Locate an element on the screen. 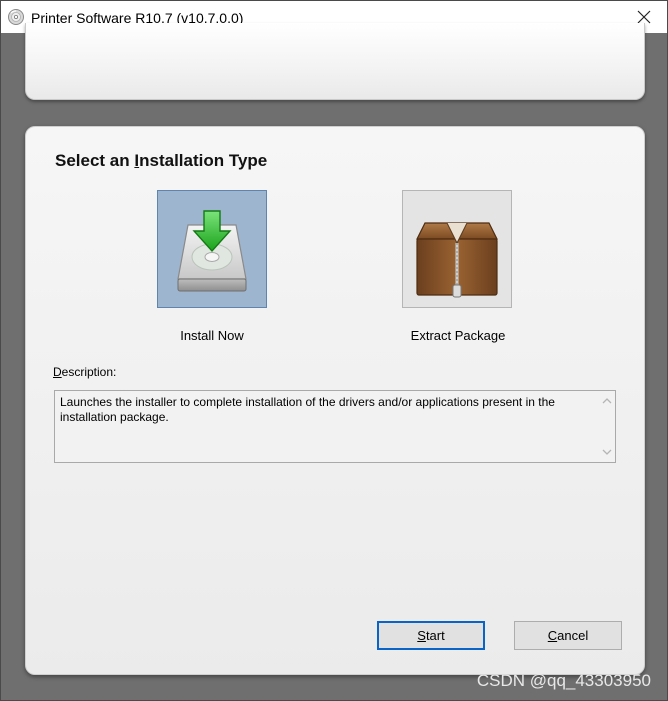 The width and height of the screenshot is (668, 701). page-title: Select an Installation Type is located at coordinates (161, 160).